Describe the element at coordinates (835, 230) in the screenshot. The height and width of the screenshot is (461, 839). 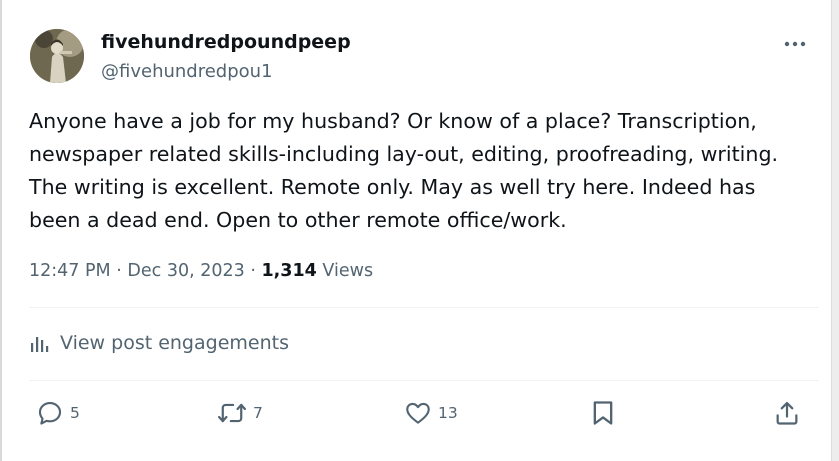
I see `window-scrollbar` at that location.